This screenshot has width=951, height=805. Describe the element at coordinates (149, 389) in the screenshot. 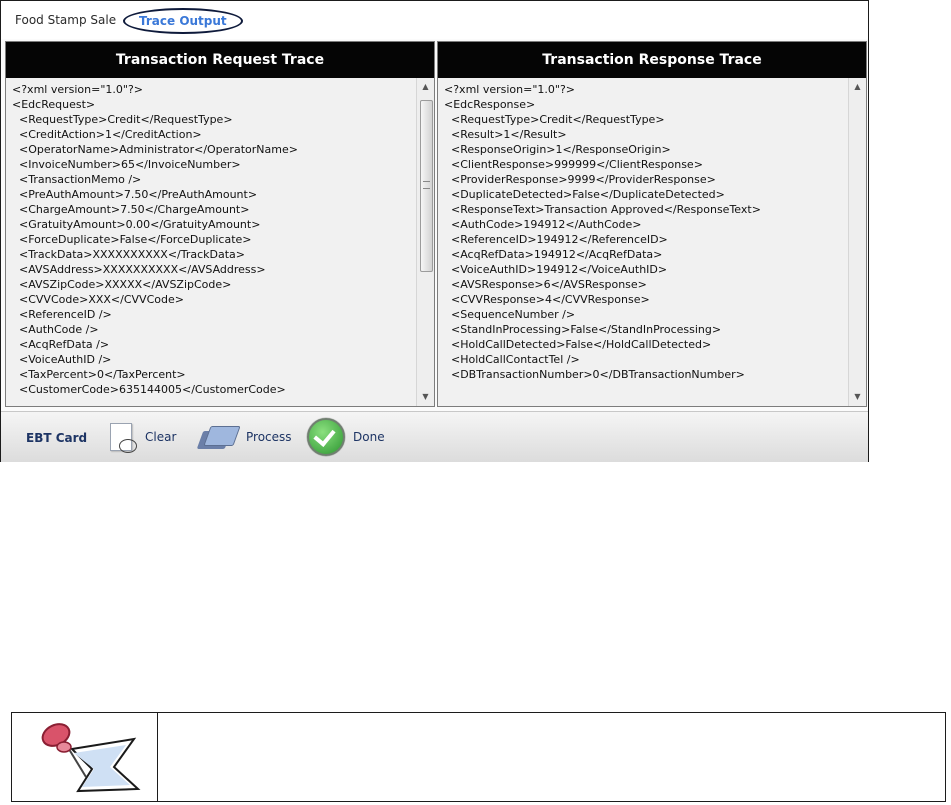

I see `trace-line: <CustomerCode>635144005</CustomerCode>` at that location.